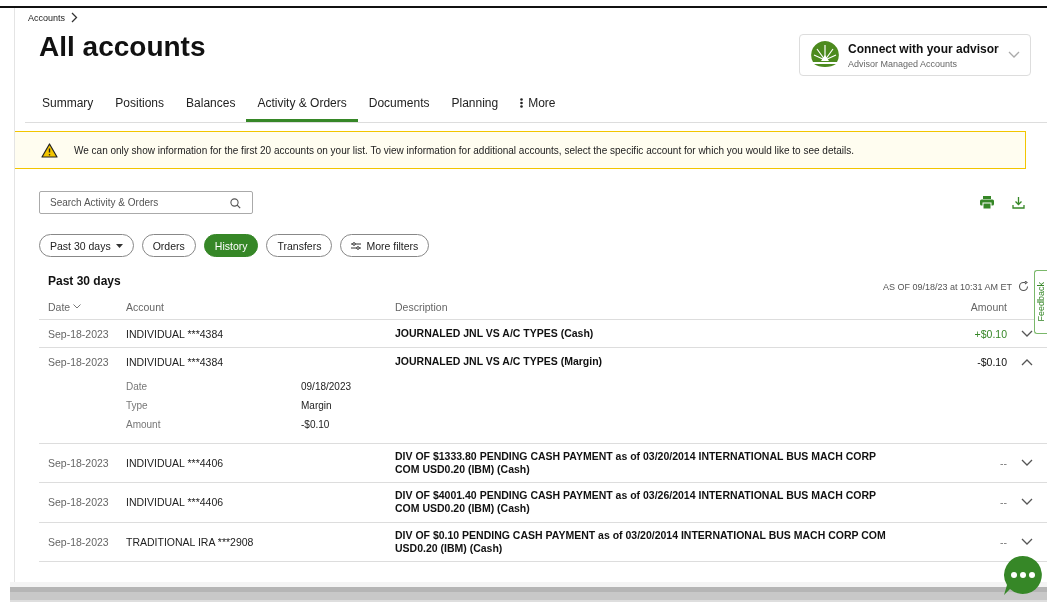 The width and height of the screenshot is (1047, 602). What do you see at coordinates (119, 245) in the screenshot?
I see `caret-down-icon` at bounding box center [119, 245].